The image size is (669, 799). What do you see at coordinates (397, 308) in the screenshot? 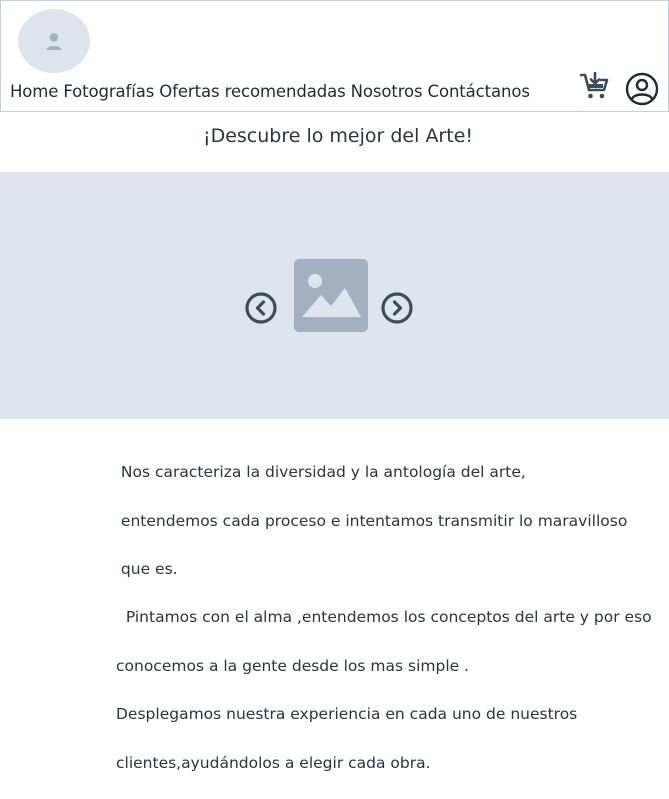
I see `chevron-right-circle-icon` at bounding box center [397, 308].